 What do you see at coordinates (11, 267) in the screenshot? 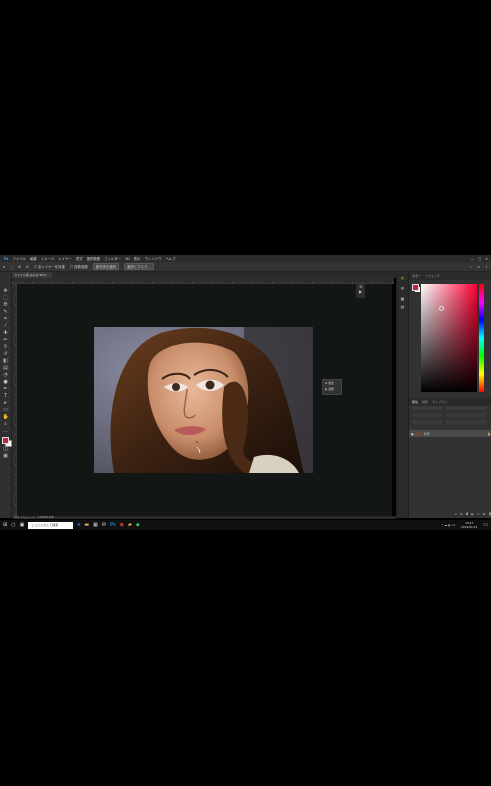
I see `quick-select-tool-icon: ◌` at bounding box center [11, 267].